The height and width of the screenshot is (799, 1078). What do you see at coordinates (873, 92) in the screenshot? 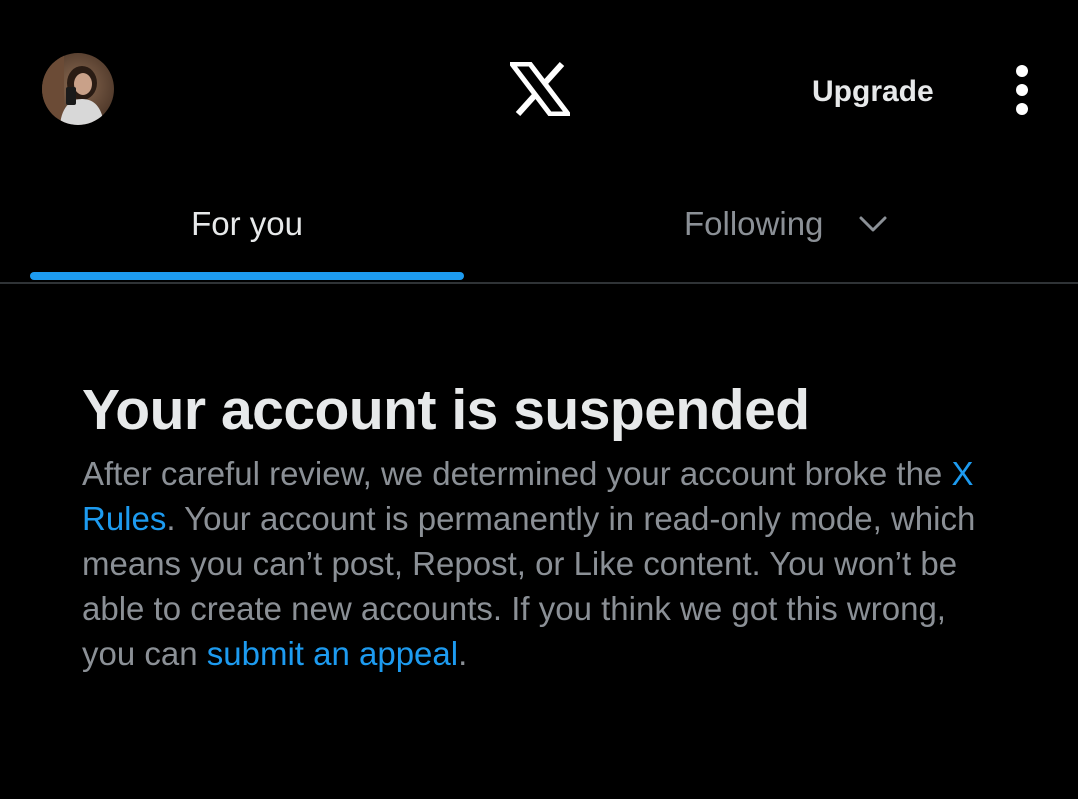
I see `upgrade-button: Upgrade` at bounding box center [873, 92].